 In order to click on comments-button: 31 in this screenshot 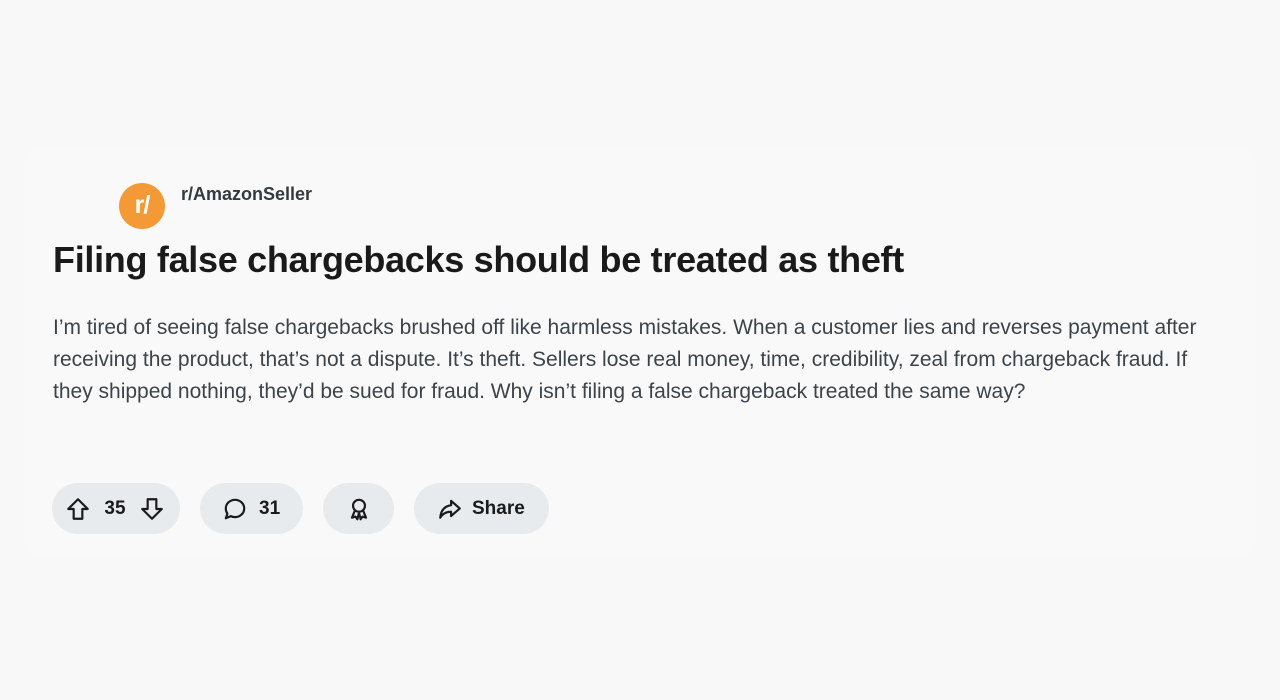, I will do `click(251, 508)`.